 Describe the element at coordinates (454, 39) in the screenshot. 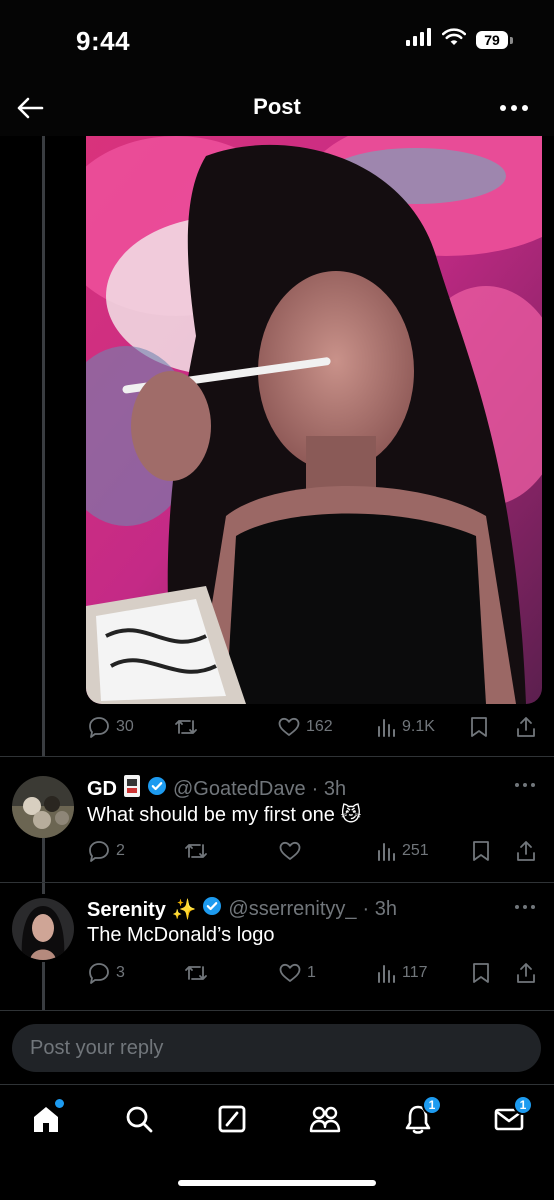

I see `wifi-icon` at that location.